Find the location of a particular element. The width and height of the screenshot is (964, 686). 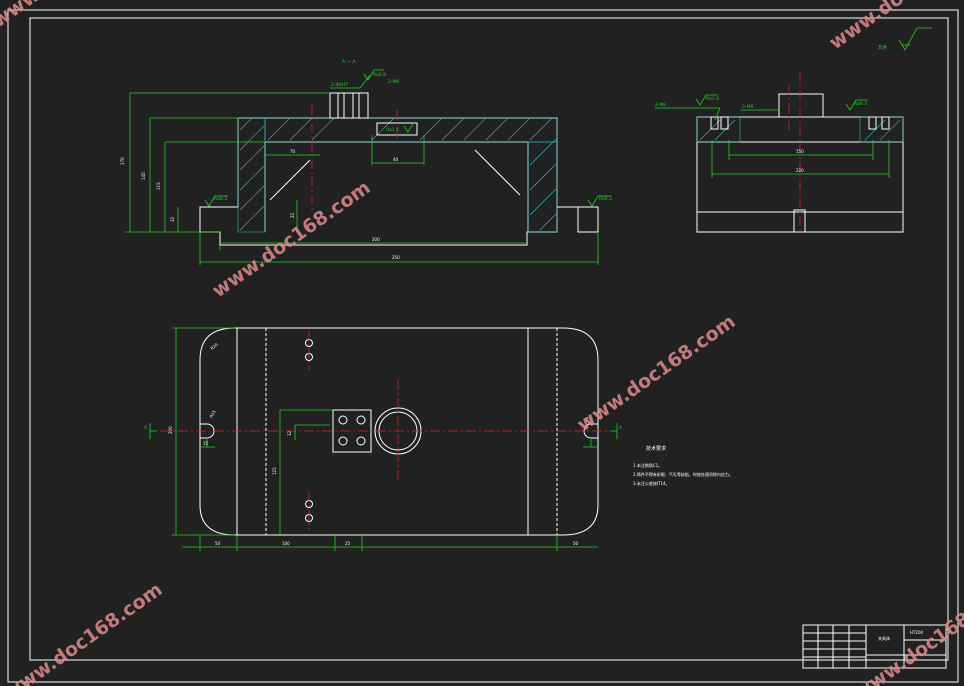

svg-text: 100 is located at coordinates (286, 543).